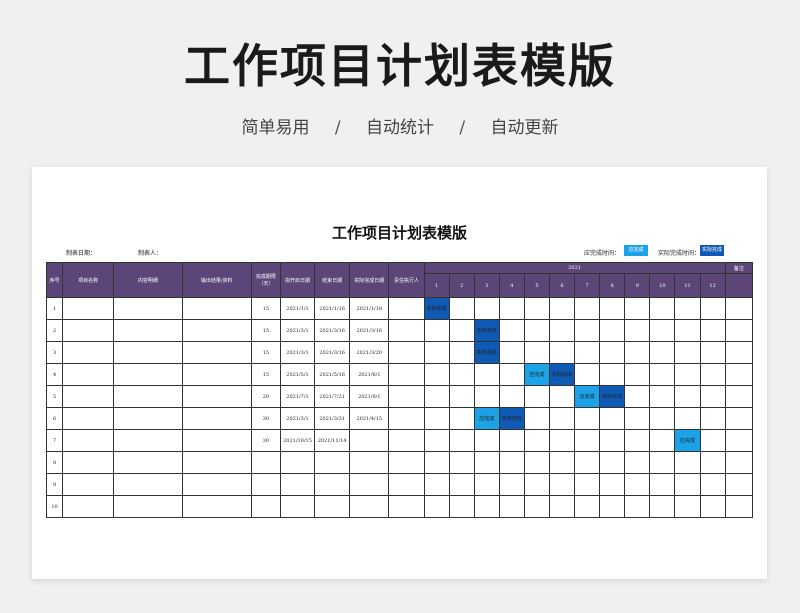  What do you see at coordinates (297, 462) in the screenshot?
I see `cell-start` at bounding box center [297, 462].